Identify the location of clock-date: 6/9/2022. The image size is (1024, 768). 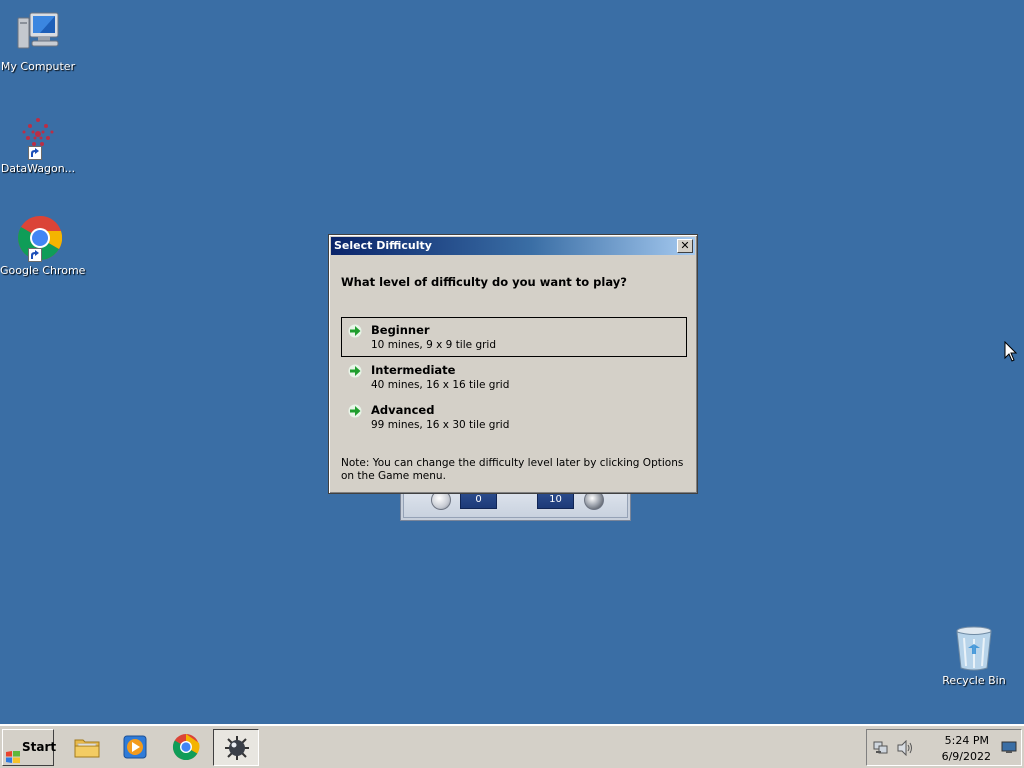
(966, 756).